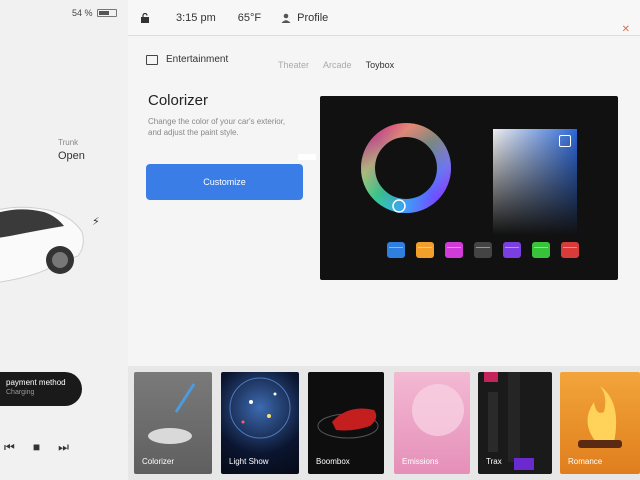 The image size is (640, 480). I want to click on swatch-black, so click(483, 250).